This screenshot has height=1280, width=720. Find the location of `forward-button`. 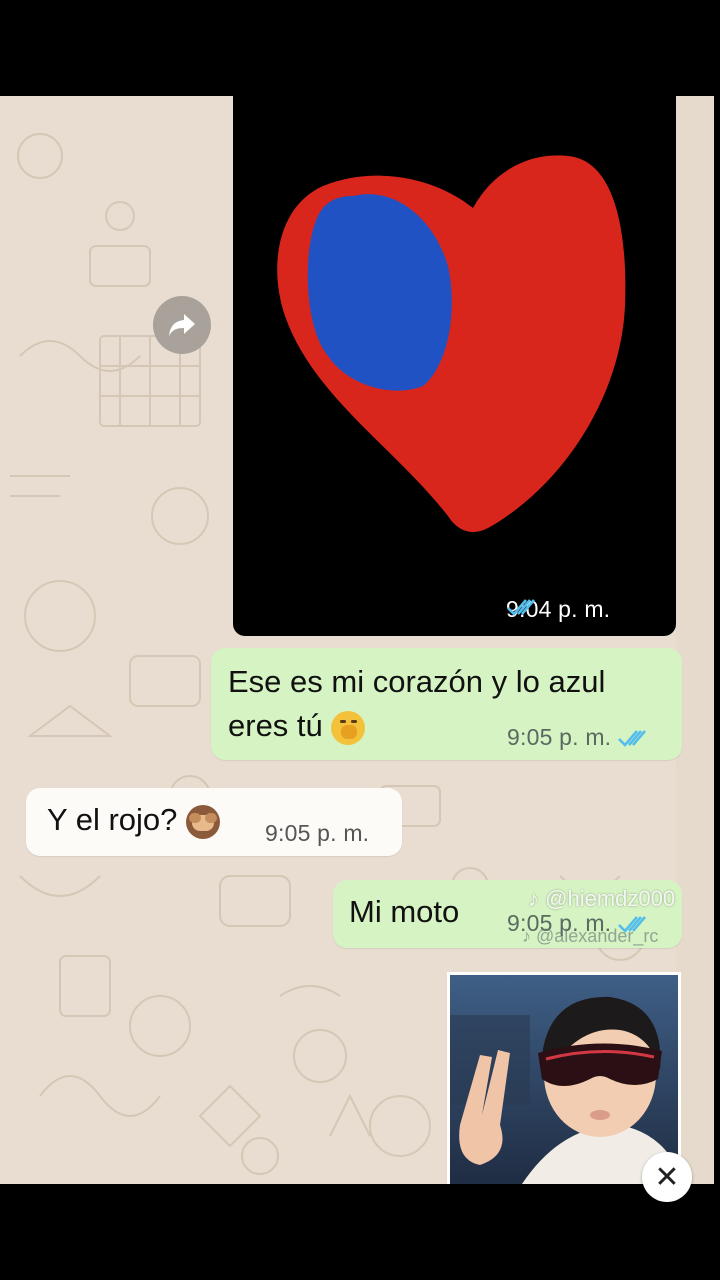

forward-button is located at coordinates (182, 325).